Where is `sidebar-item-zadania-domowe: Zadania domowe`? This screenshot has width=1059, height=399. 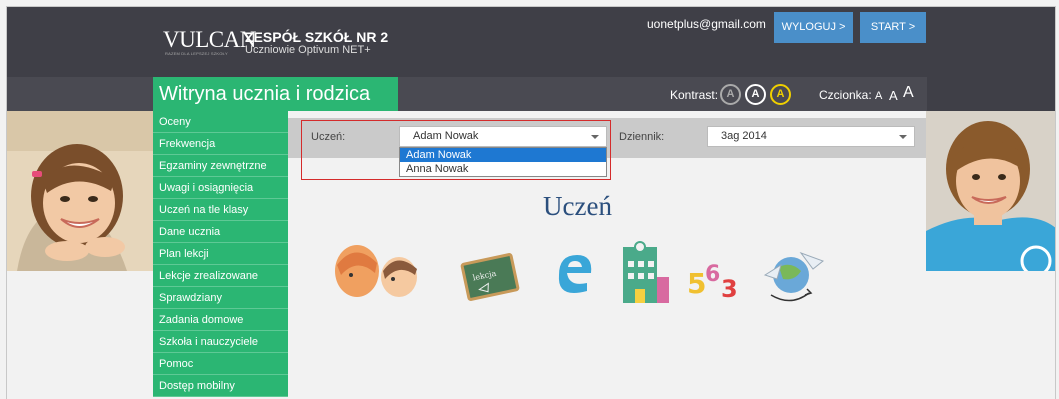 sidebar-item-zadania-domowe: Zadania domowe is located at coordinates (220, 320).